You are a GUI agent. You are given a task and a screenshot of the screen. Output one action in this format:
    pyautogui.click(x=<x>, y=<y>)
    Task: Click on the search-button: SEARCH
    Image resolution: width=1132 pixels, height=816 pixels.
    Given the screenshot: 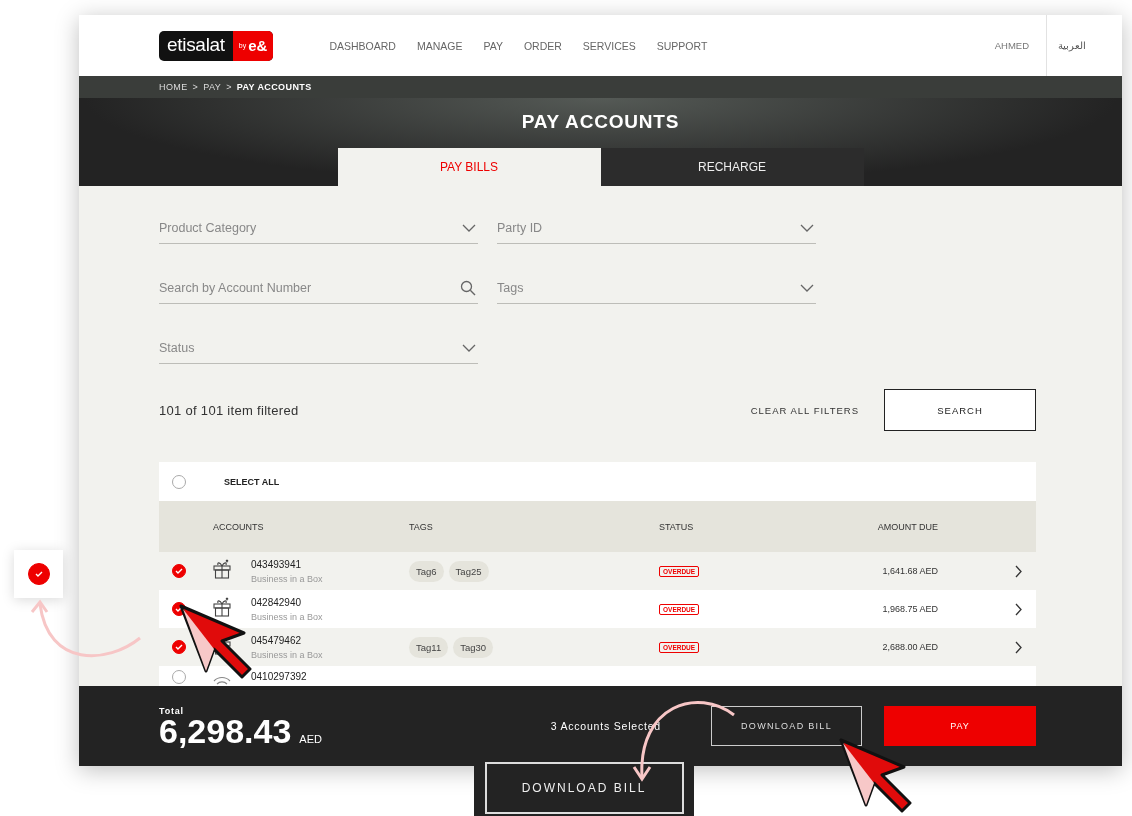 What is the action you would take?
    pyautogui.click(x=960, y=410)
    